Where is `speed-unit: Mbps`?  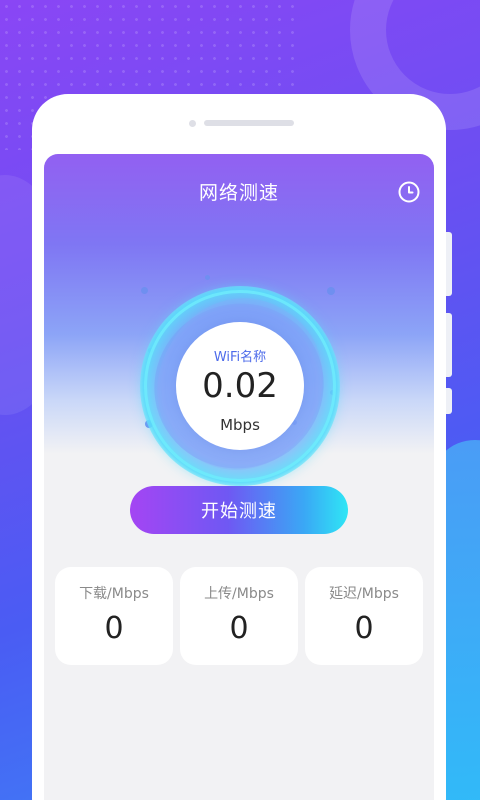 speed-unit: Mbps is located at coordinates (240, 425).